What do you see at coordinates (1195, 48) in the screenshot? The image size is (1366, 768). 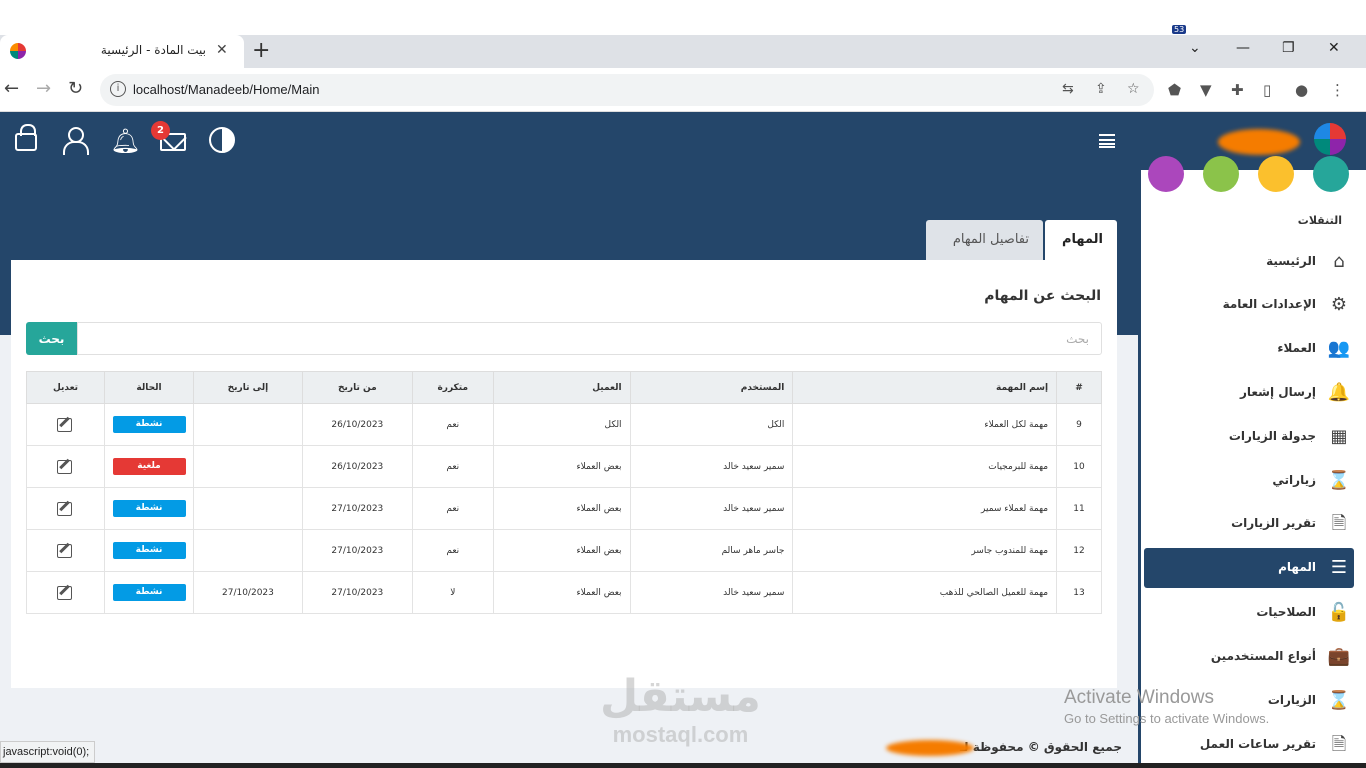 I see `tab-search-icon: ⌄` at bounding box center [1195, 48].